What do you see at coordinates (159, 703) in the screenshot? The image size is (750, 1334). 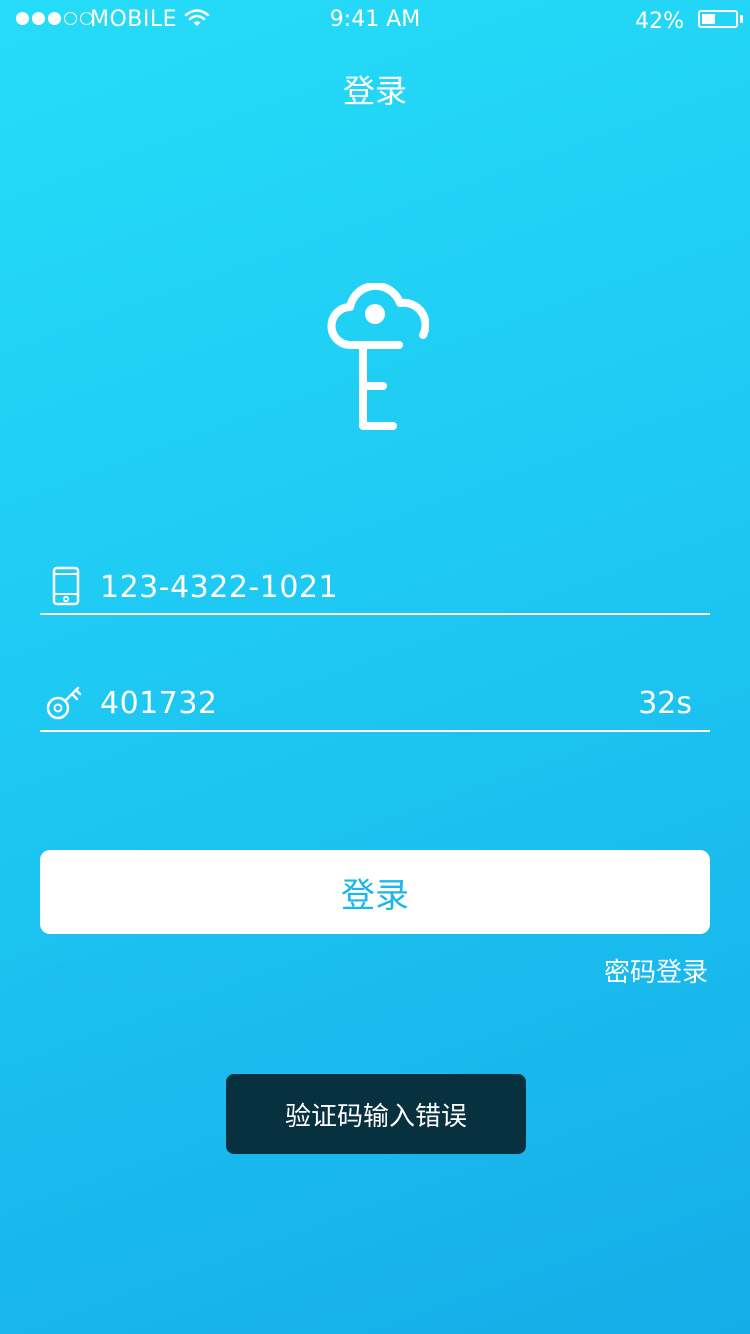 I see `verification-code-value: 401732` at bounding box center [159, 703].